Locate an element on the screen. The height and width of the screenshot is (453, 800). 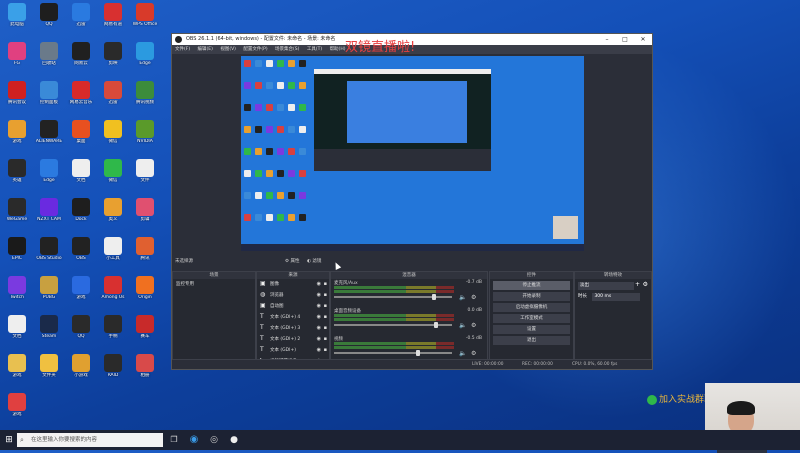
desktop-icon: 相册 is located at coordinates (145, 372).